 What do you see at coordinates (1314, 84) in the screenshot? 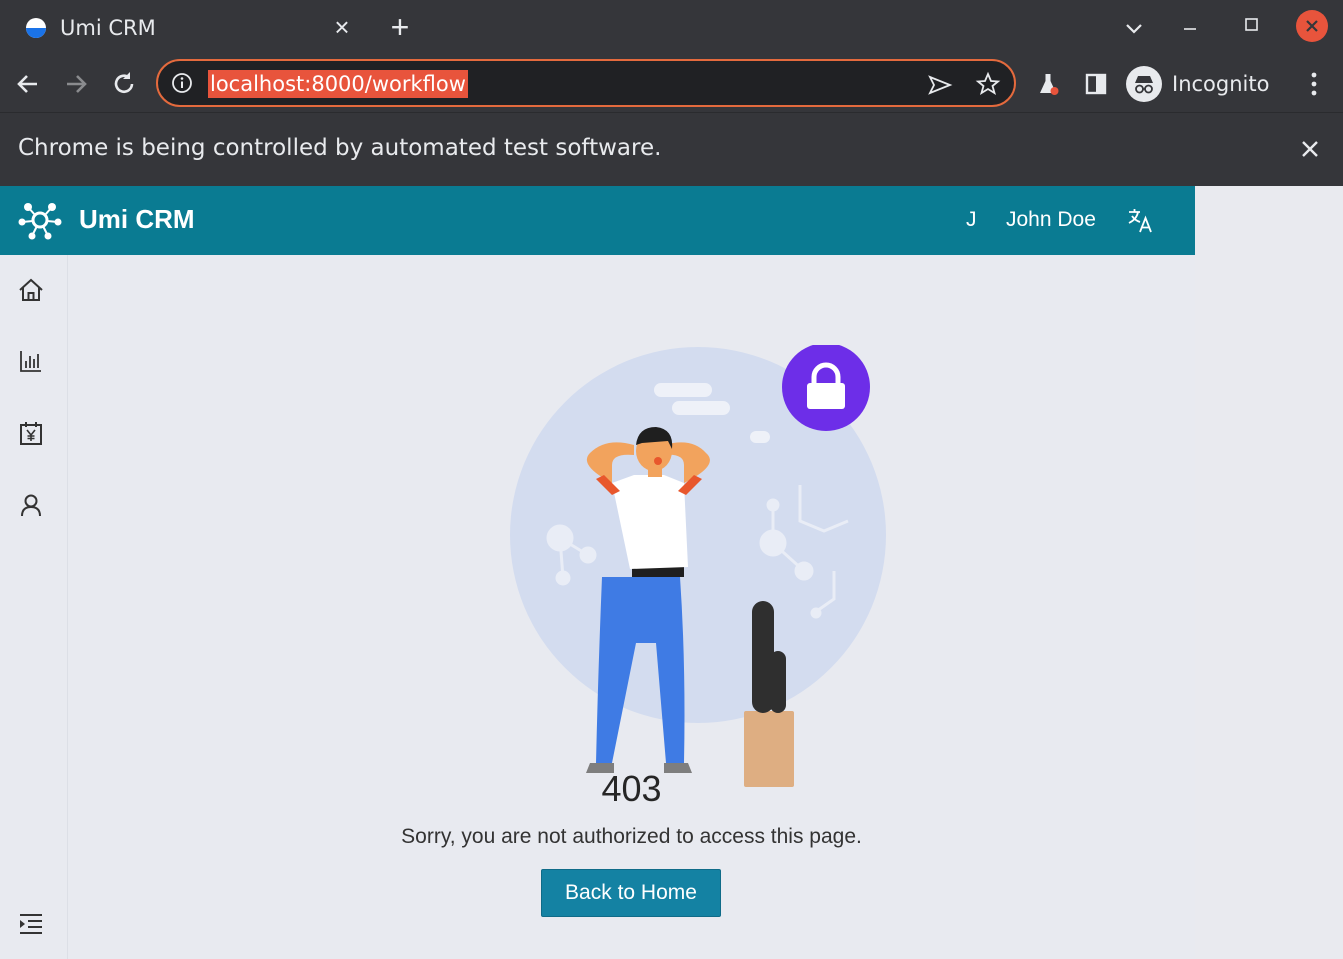
I see `more-menu-icon` at bounding box center [1314, 84].